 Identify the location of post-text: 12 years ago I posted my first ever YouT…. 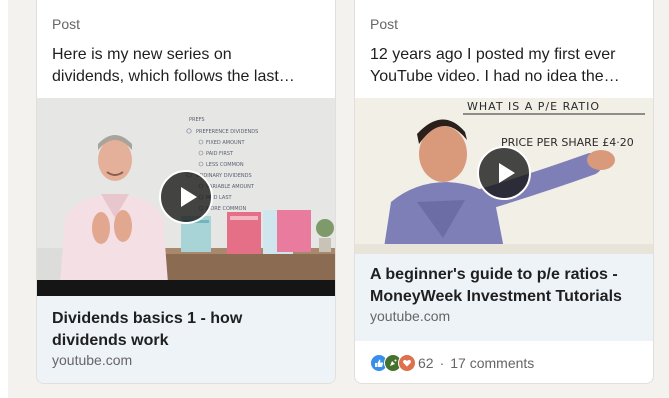
(504, 66).